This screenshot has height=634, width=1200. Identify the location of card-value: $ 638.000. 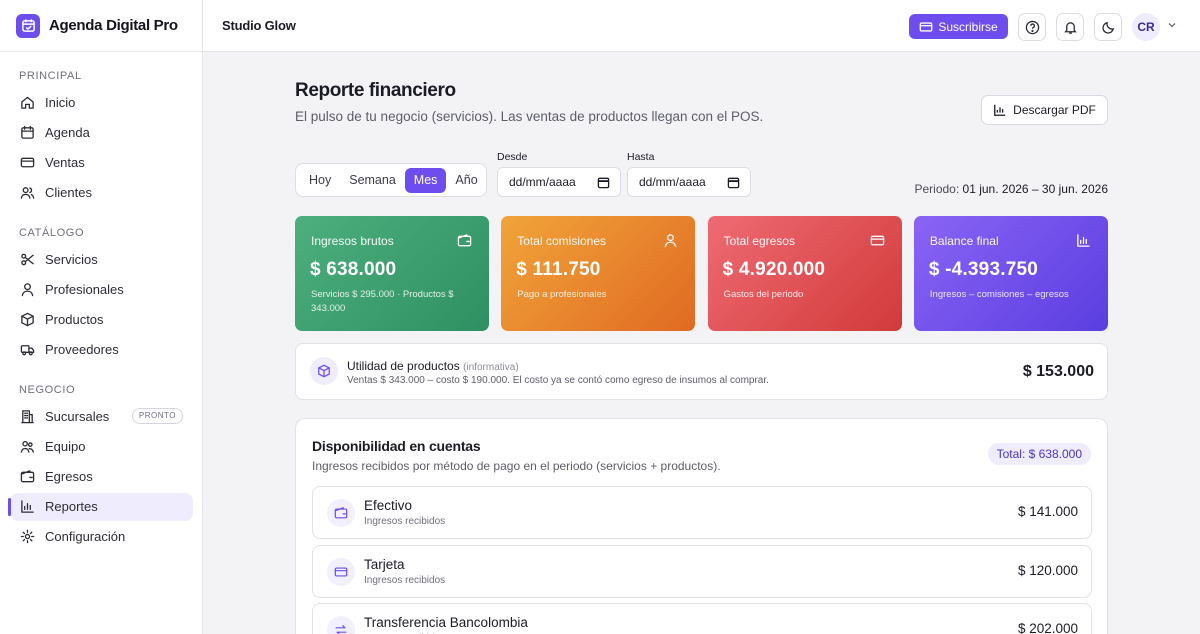
(353, 269).